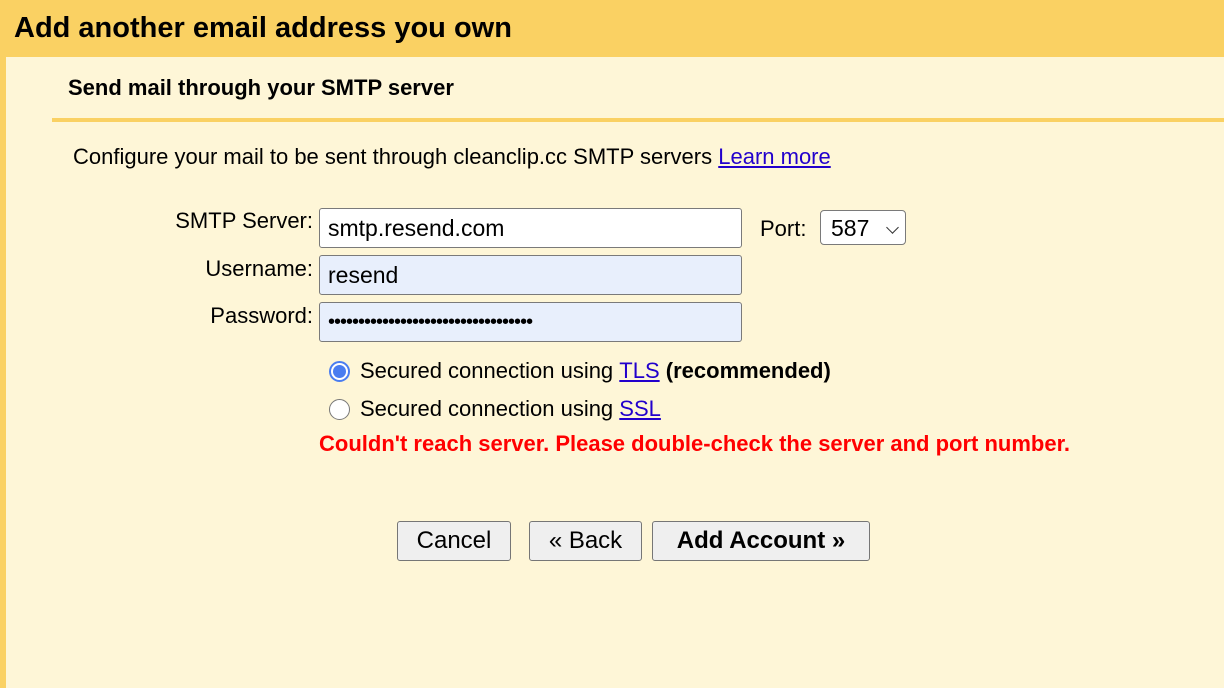  What do you see at coordinates (850, 228) in the screenshot?
I see `port-value: 587` at bounding box center [850, 228].